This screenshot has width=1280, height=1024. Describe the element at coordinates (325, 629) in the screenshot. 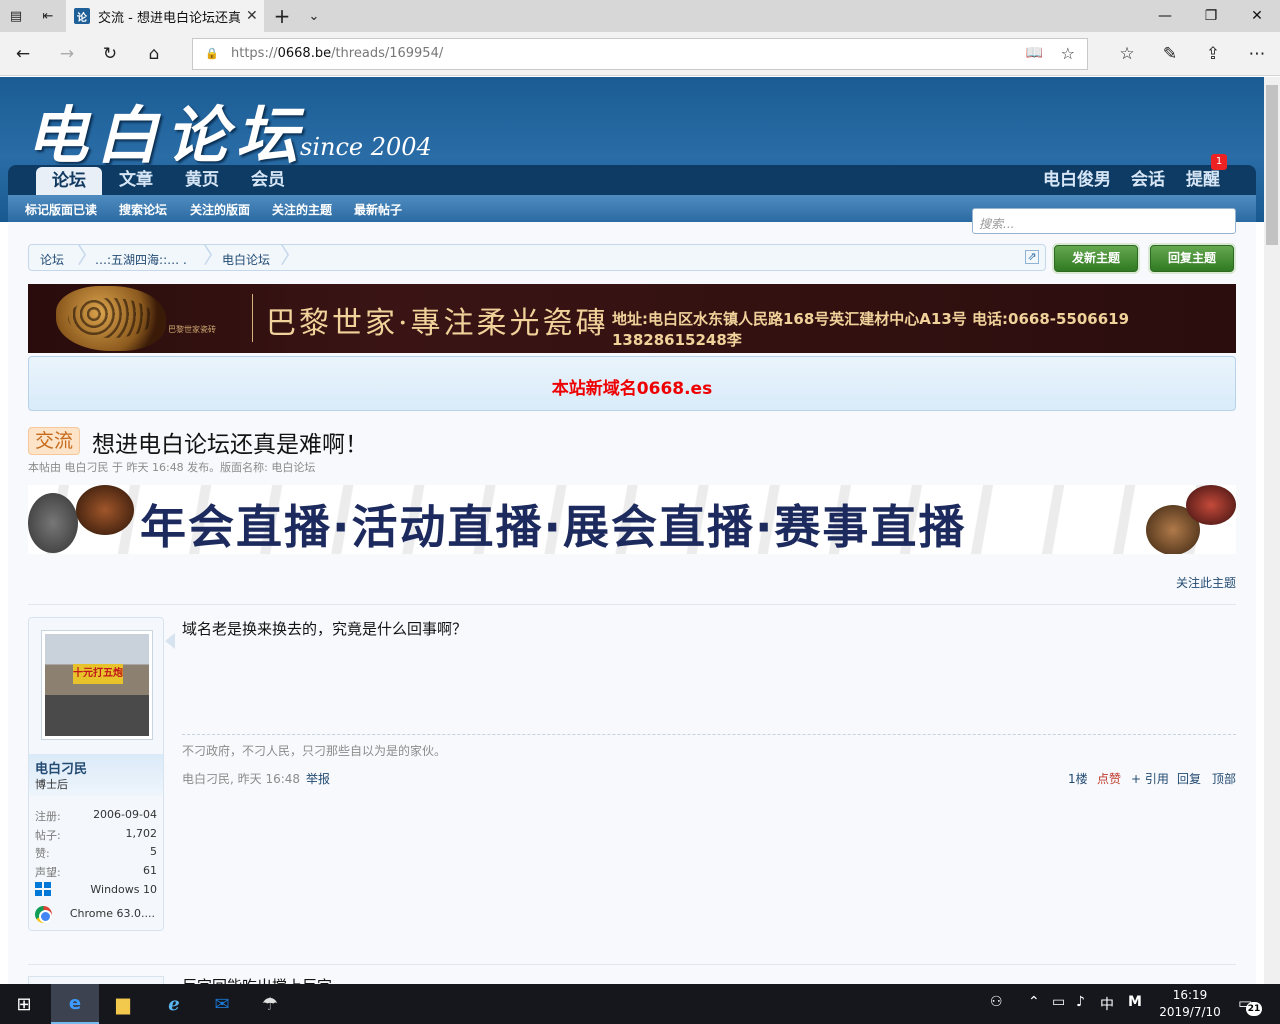

I see `post-message: 域名老是换来换去的，究竟是什么回事啊？` at that location.